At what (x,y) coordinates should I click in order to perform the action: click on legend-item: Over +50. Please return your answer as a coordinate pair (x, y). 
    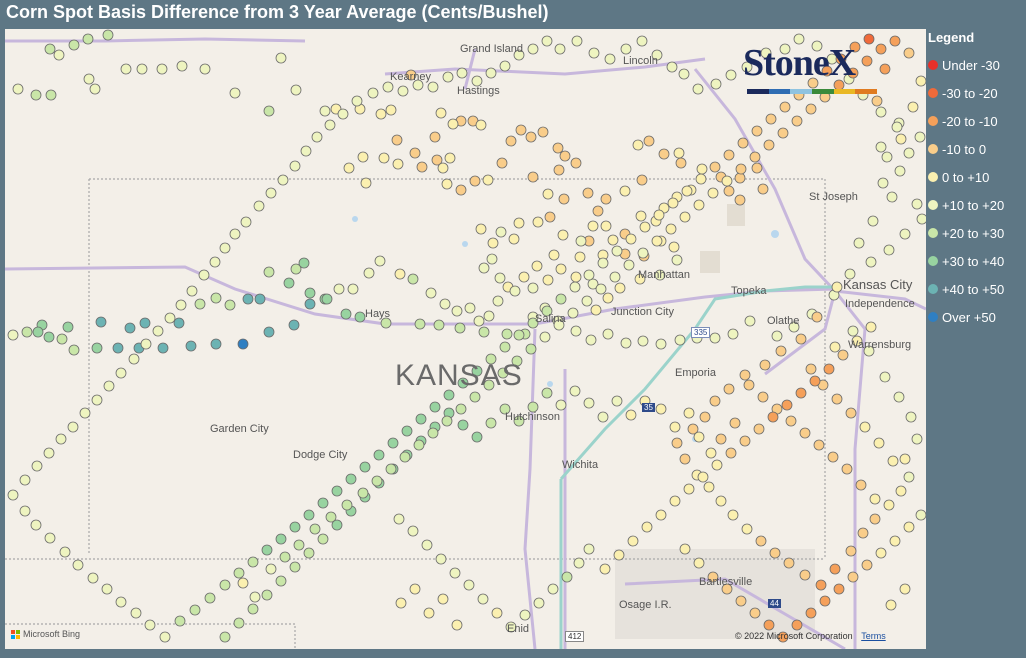
    Looking at the image, I should click on (976, 317).